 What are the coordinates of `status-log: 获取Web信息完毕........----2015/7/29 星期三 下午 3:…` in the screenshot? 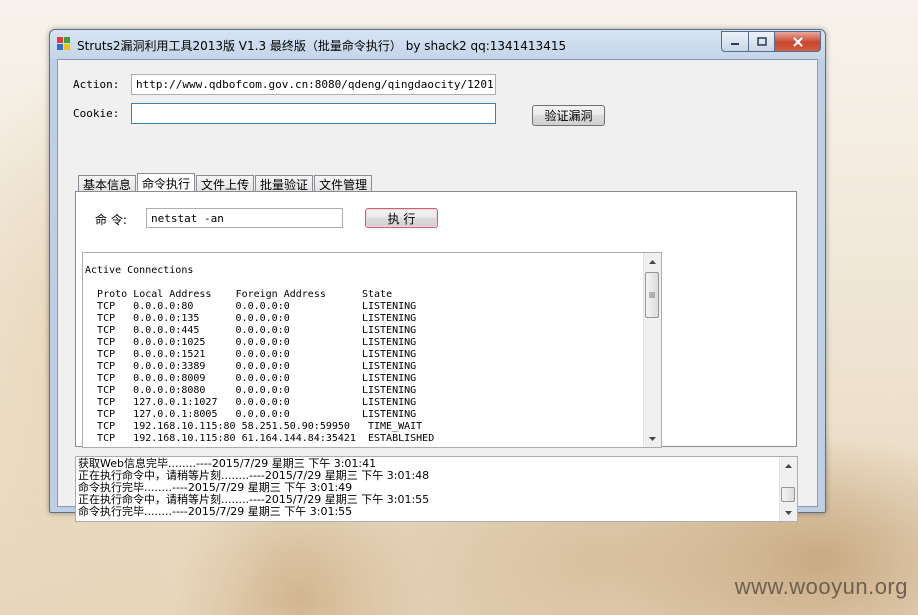 It's located at (436, 489).